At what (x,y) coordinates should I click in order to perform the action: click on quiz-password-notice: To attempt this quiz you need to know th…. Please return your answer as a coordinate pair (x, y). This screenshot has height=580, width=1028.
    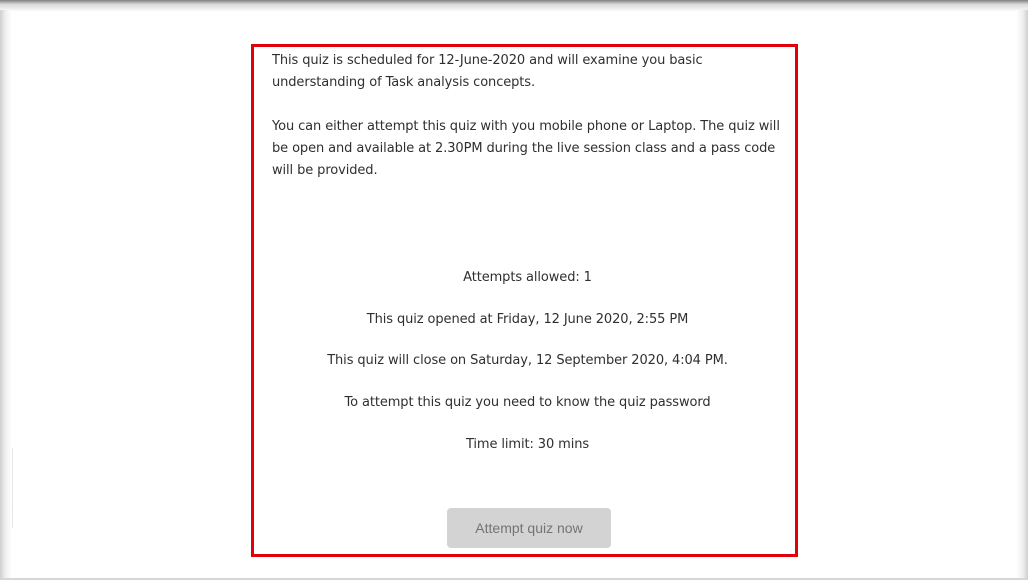
    Looking at the image, I should click on (527, 402).